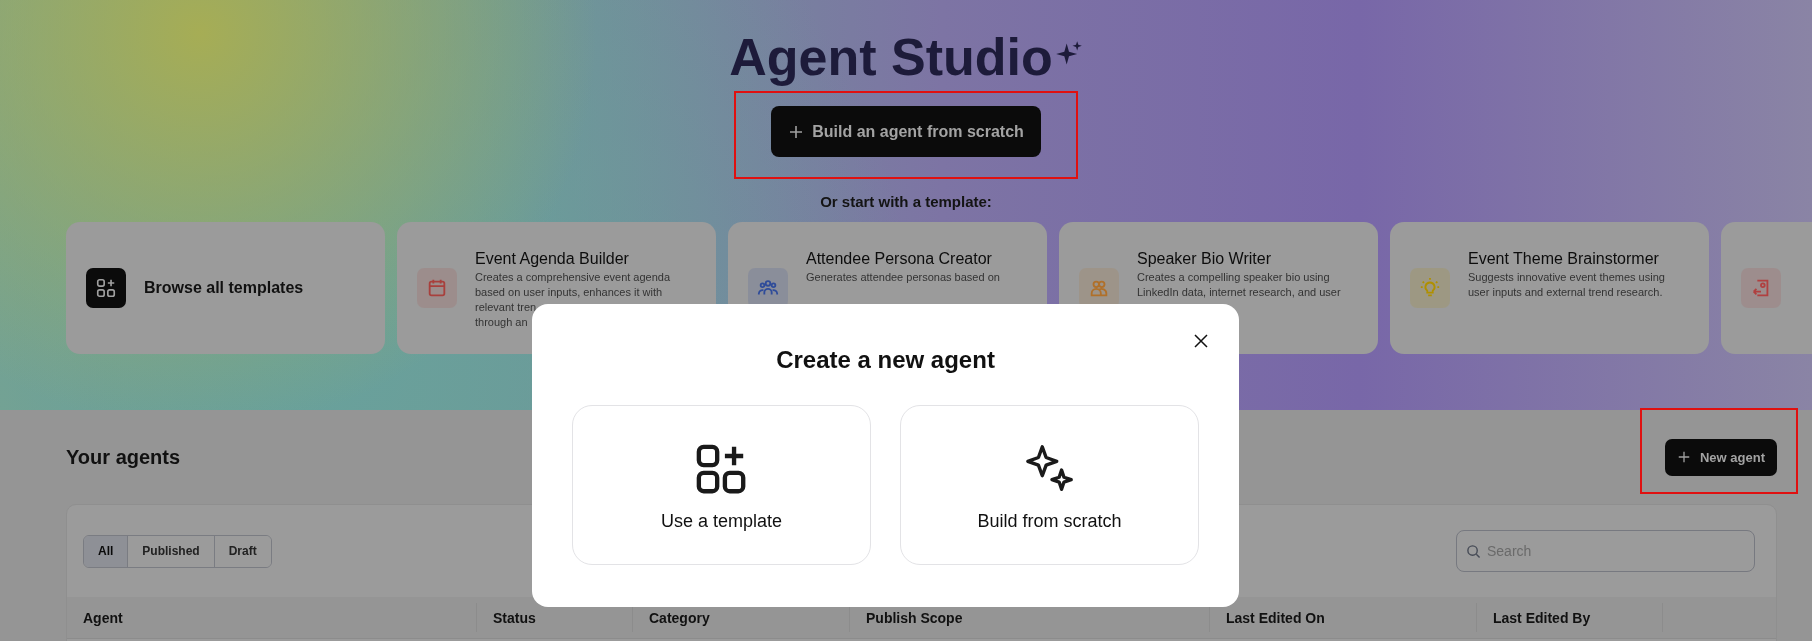 This screenshot has width=1812, height=641. I want to click on card-title: Event Theme Brainstormer, so click(1564, 258).